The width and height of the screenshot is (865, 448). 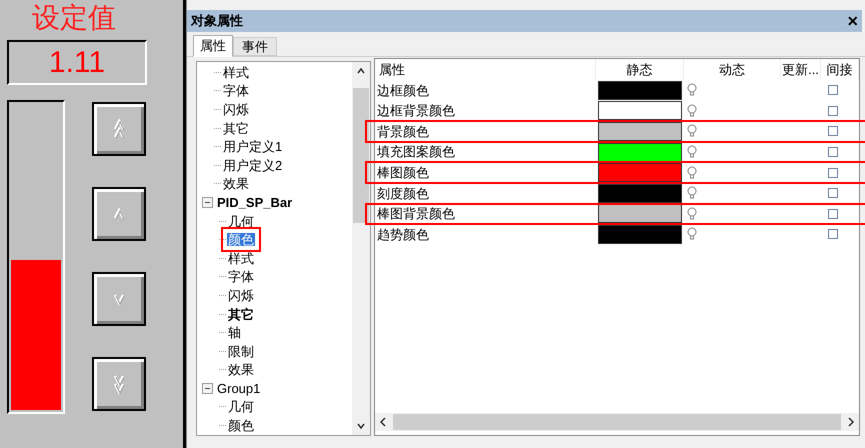 What do you see at coordinates (239, 388) in the screenshot?
I see `tree-item: Group1` at bounding box center [239, 388].